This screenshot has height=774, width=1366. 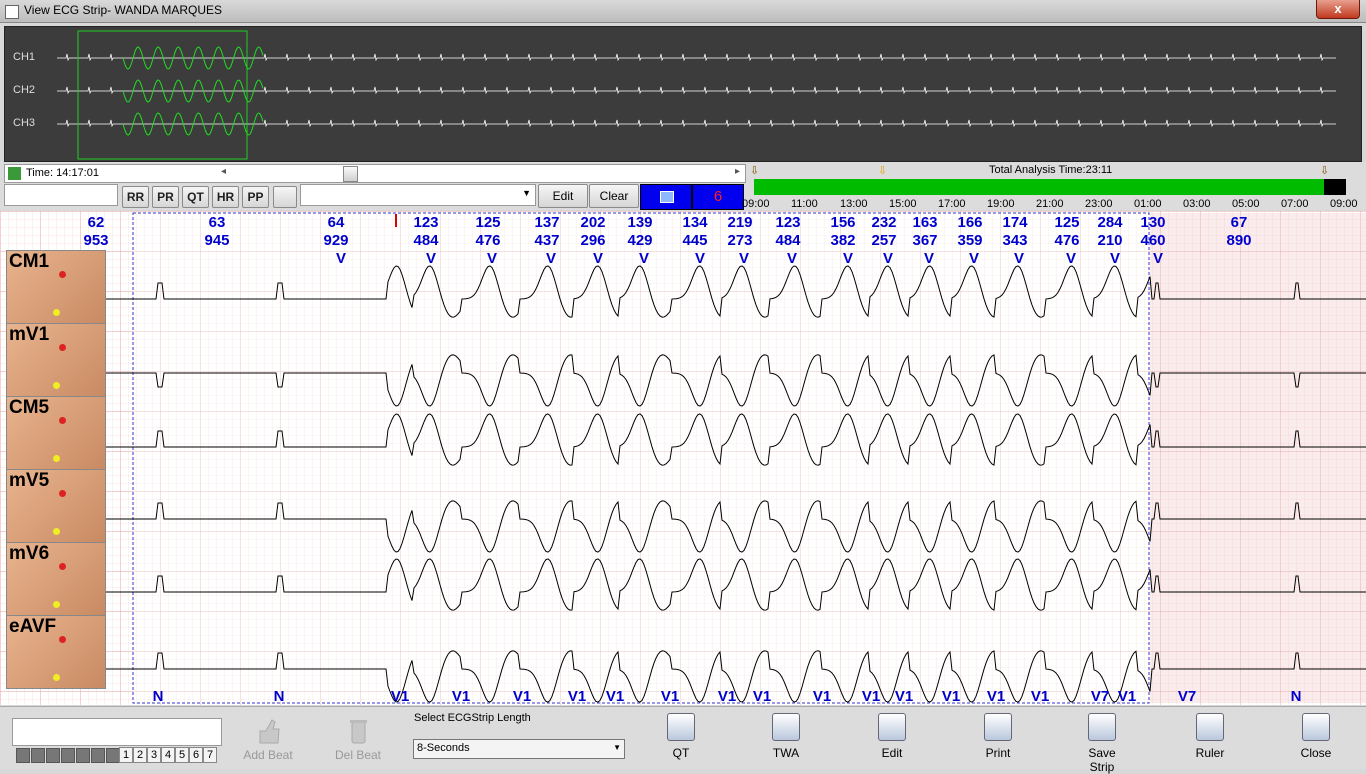 I want to click on annotation-dropdown: ▼, so click(x=418, y=195).